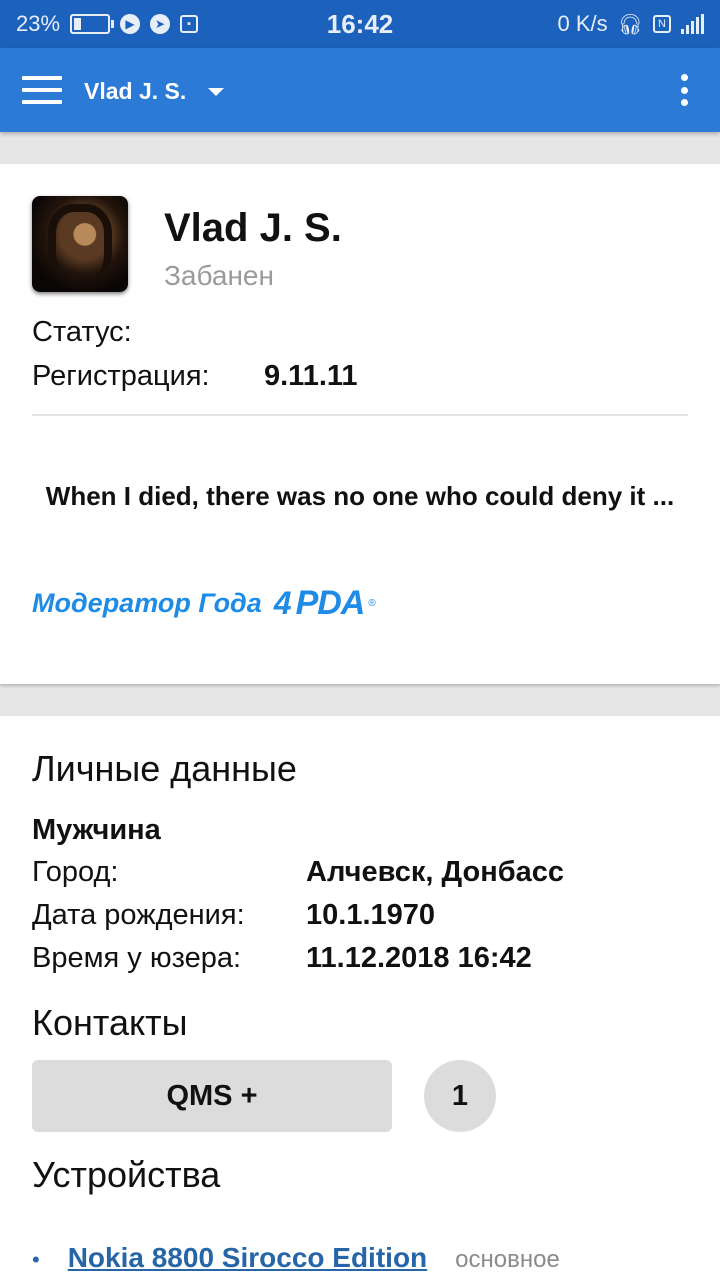 The width and height of the screenshot is (720, 1280). I want to click on status-bar: 23% ▶ ➤ ▪ 16:42 0 K/s 🎧︎ N, so click(360, 24).